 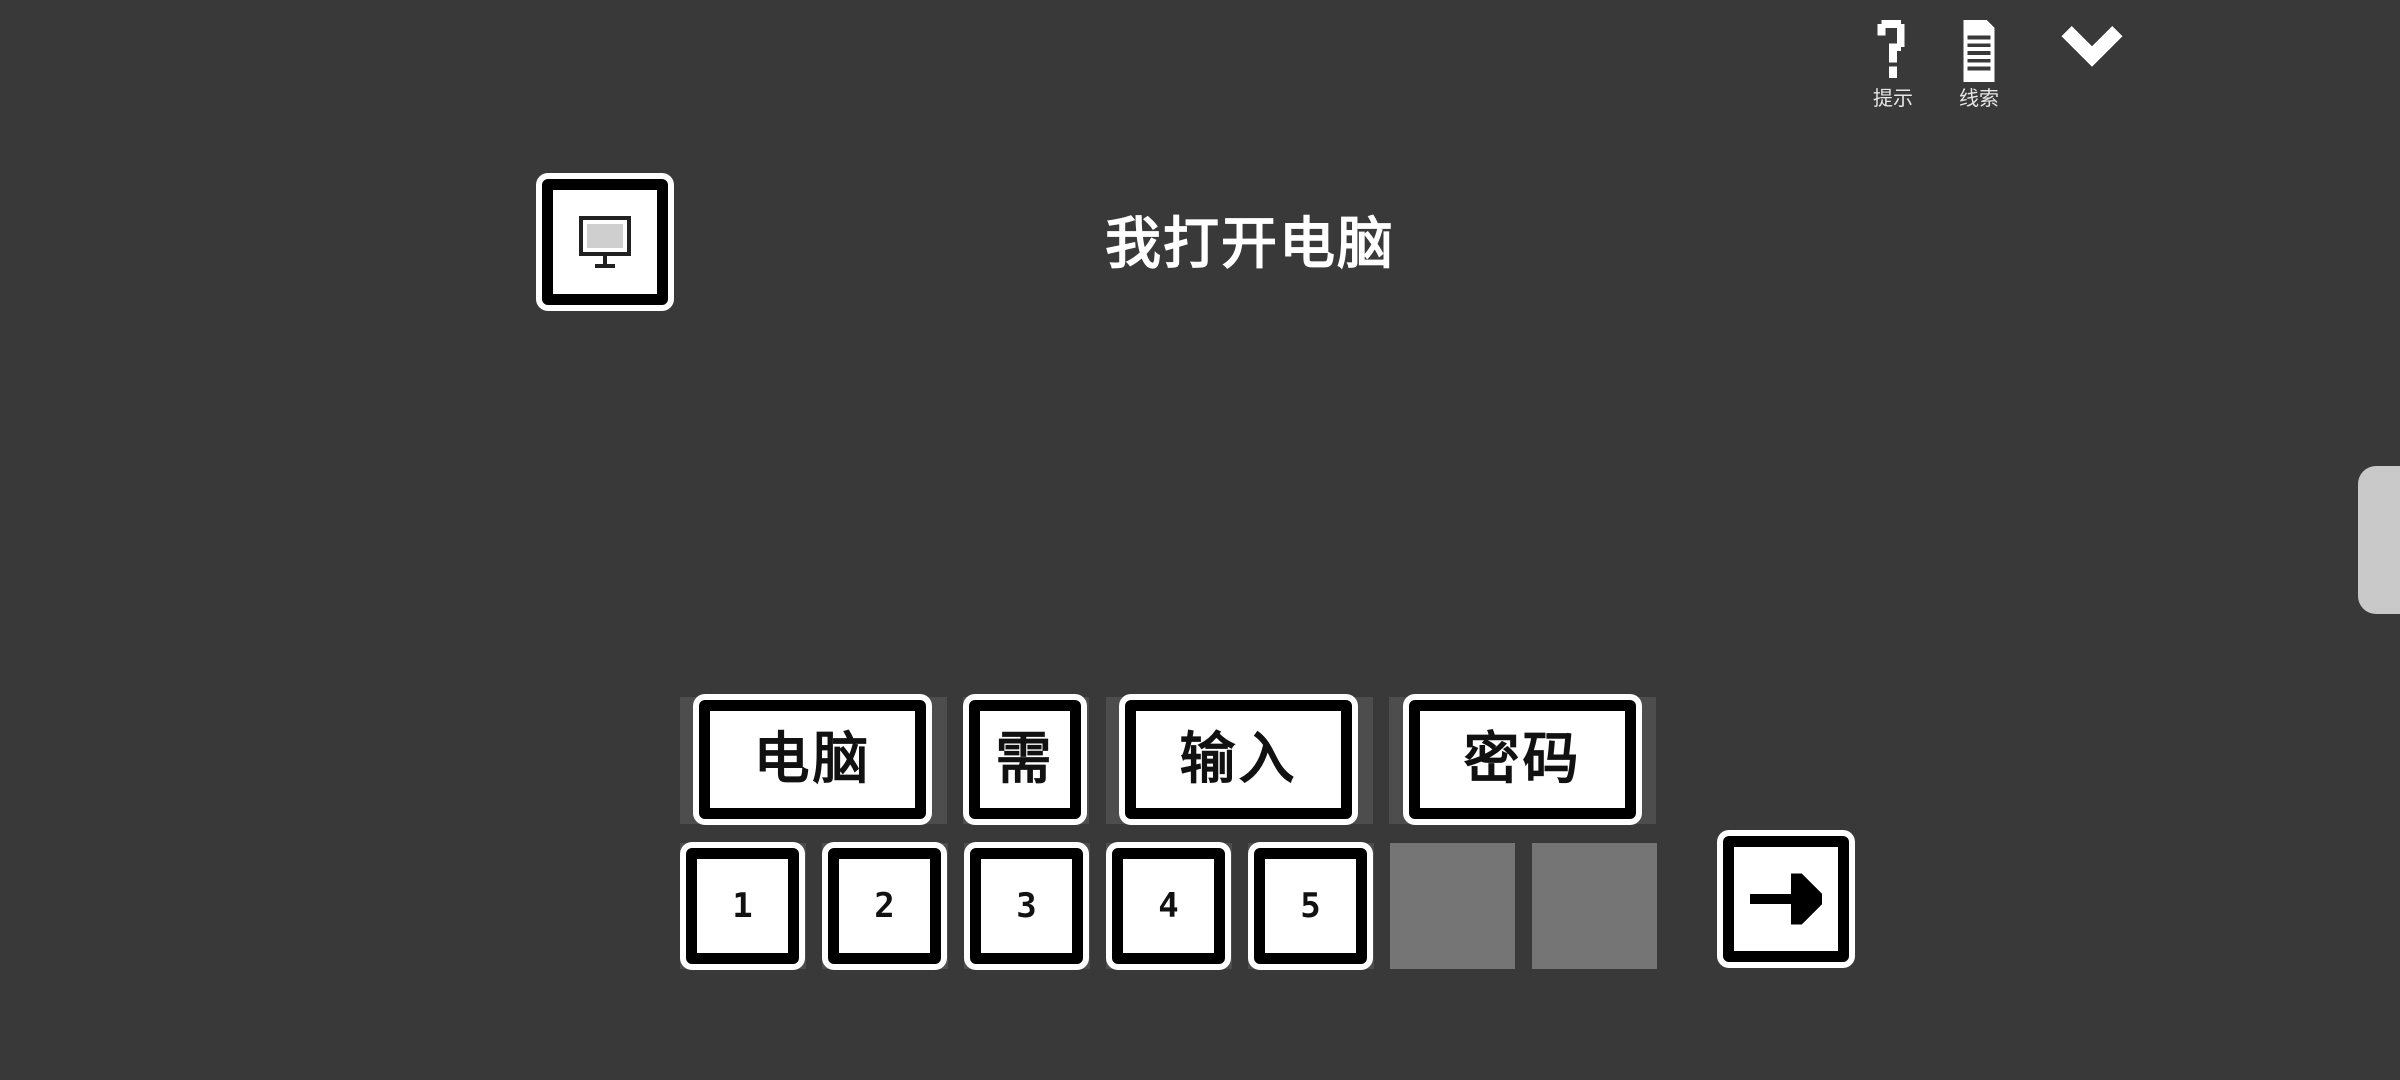 I want to click on number-tile-label: 4, so click(x=1168, y=906).